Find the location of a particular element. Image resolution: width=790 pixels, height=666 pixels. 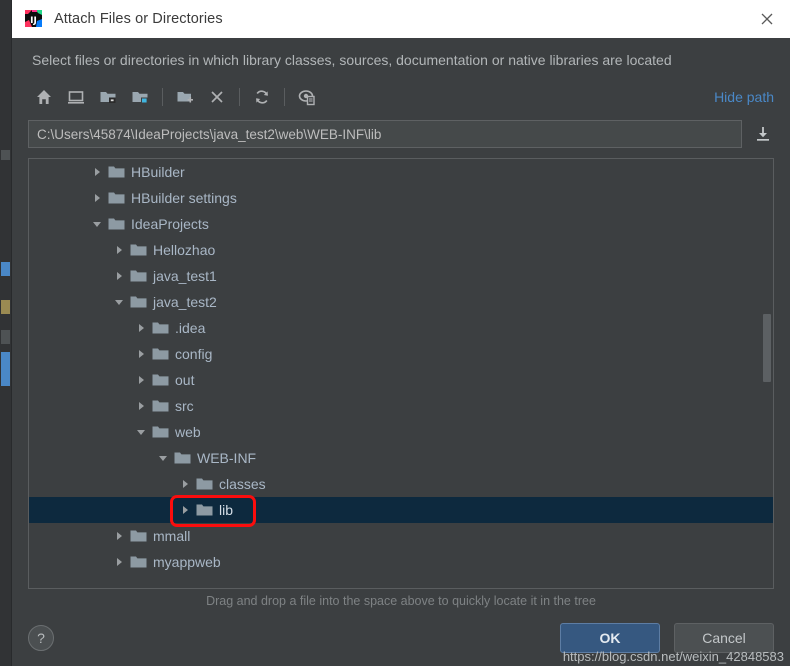

tree-row-label: out is located at coordinates (185, 380).